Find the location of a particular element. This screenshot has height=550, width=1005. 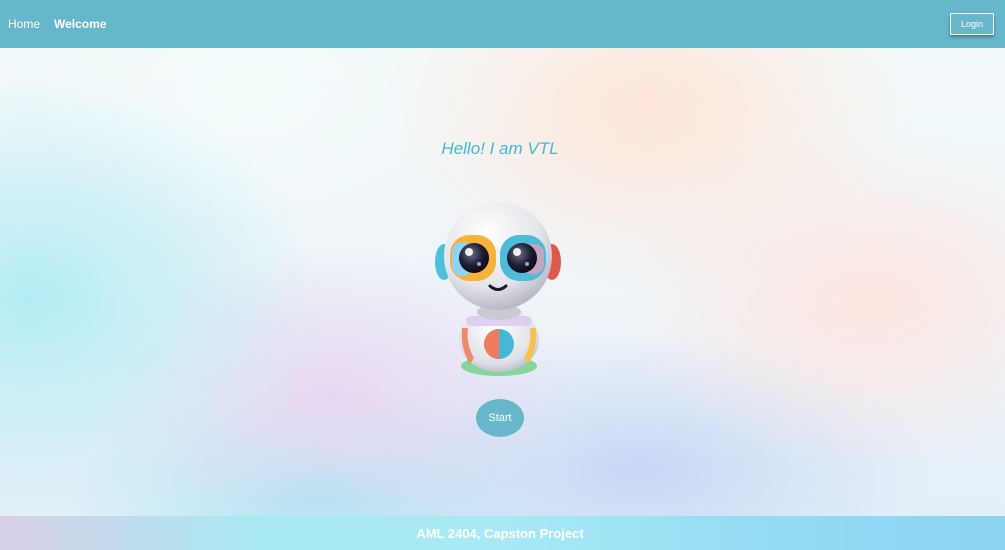

robot-mascot-image is located at coordinates (498, 289).